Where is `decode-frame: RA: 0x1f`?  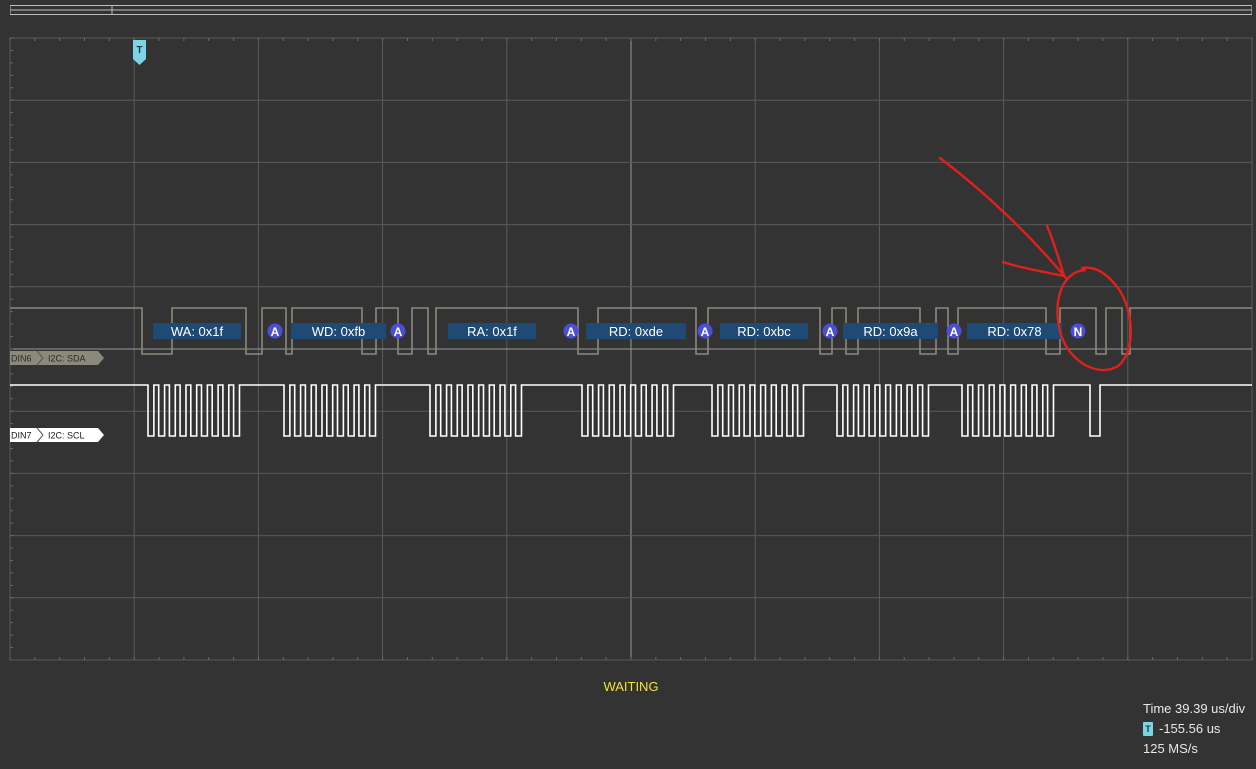
decode-frame: RA: 0x1f is located at coordinates (492, 331).